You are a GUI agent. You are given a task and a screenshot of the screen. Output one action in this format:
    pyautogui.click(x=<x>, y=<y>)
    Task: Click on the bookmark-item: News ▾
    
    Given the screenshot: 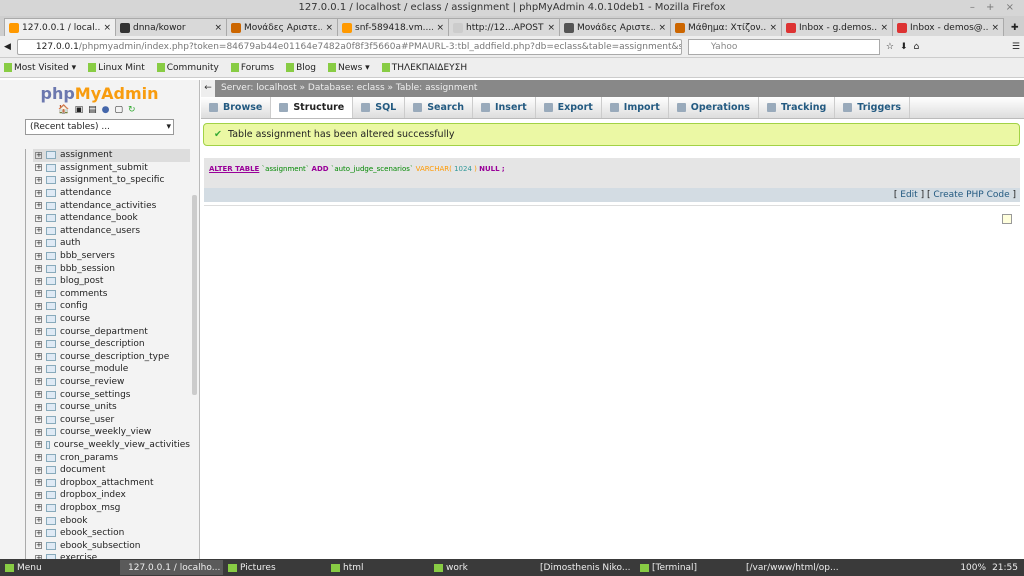 What is the action you would take?
    pyautogui.click(x=349, y=67)
    